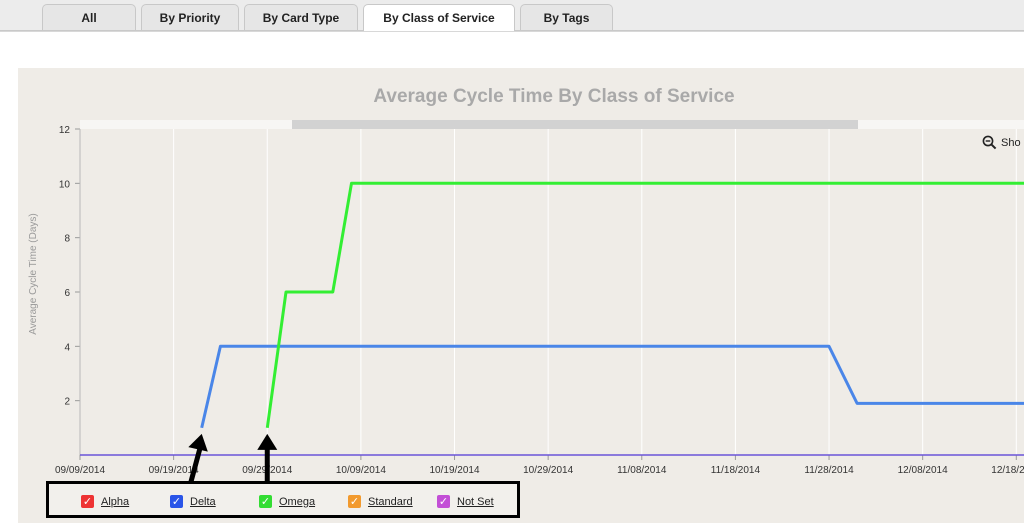 The image size is (1024, 523). What do you see at coordinates (1011, 142) in the screenshot?
I see `show-button-label: Sho` at bounding box center [1011, 142].